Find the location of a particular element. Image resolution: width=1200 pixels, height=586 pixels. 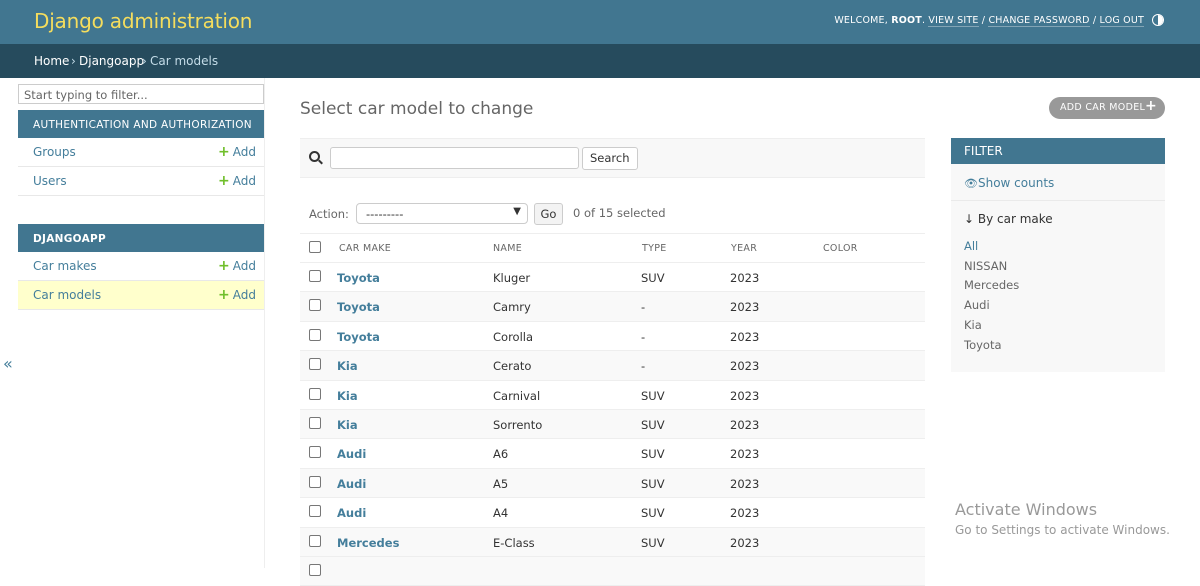

cell-name: Kluger is located at coordinates (512, 278).